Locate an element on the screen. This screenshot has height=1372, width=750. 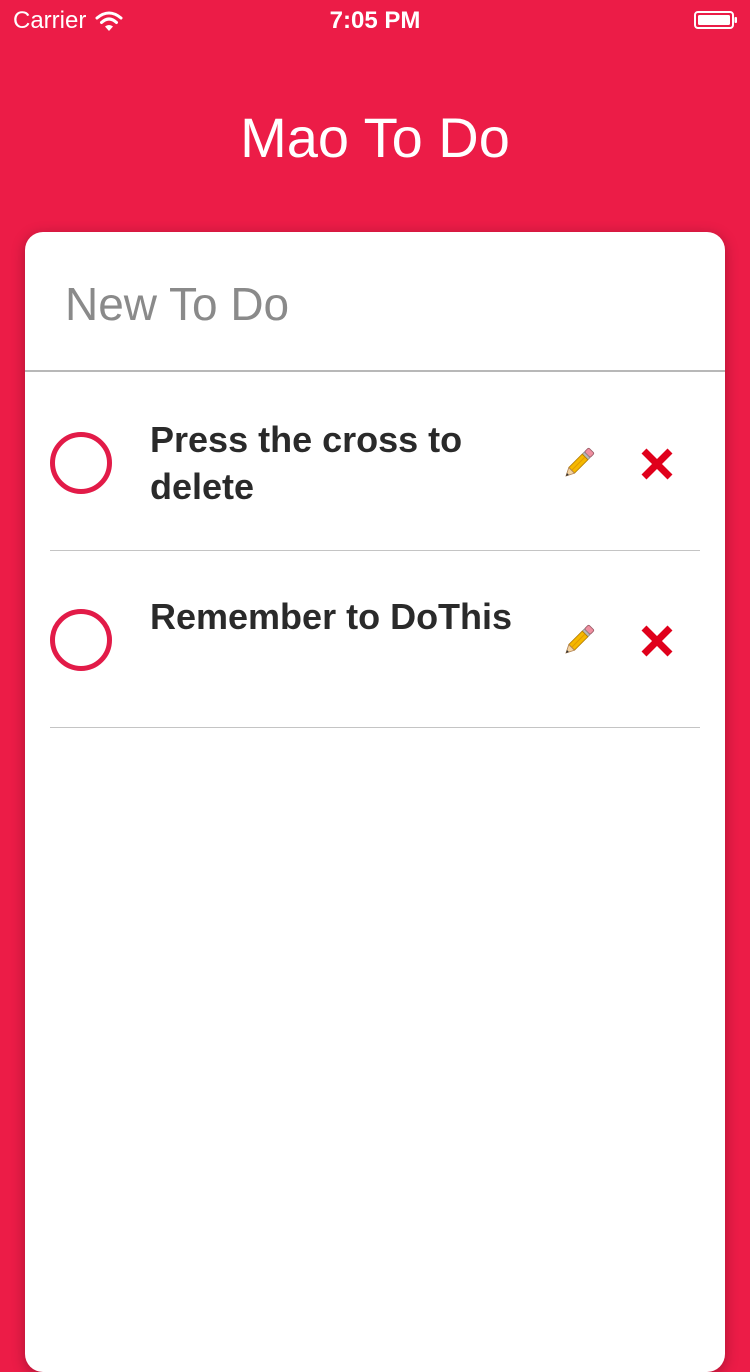
todo-item: Remember to DoThis is located at coordinates (375, 639).